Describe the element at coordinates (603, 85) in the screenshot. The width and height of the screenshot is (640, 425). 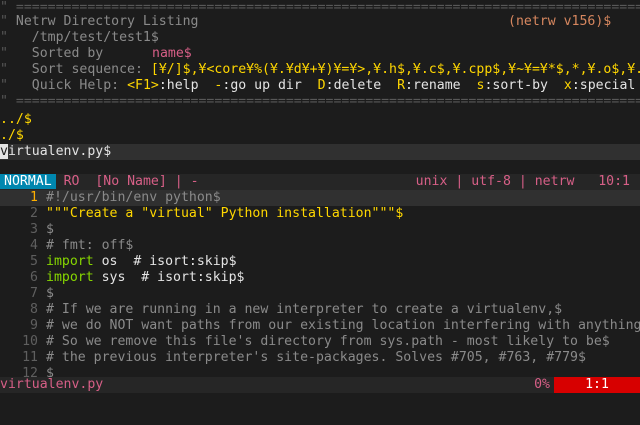
I see `help-action-special: :special` at that location.